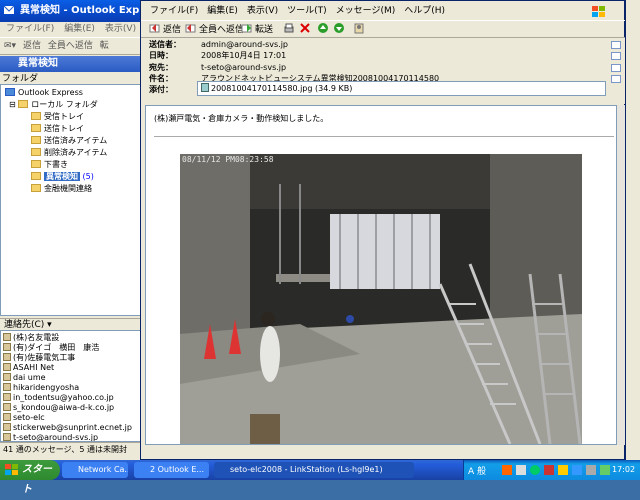  What do you see at coordinates (36, 116) in the screenshot?
I see `inbox-icon` at bounding box center [36, 116].